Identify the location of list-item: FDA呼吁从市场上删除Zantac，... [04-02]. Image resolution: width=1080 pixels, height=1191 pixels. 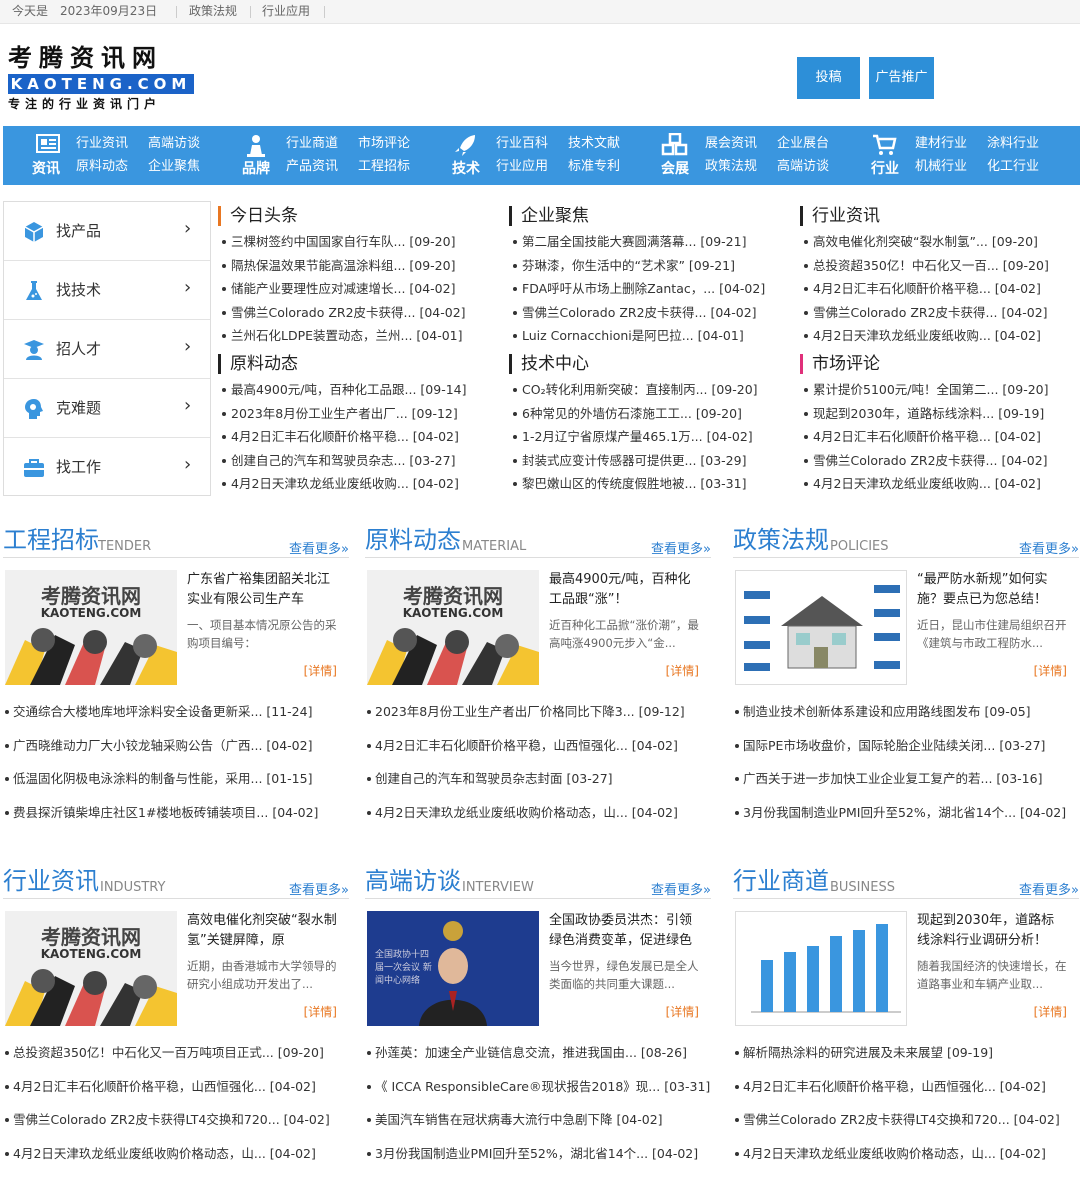
(650, 289).